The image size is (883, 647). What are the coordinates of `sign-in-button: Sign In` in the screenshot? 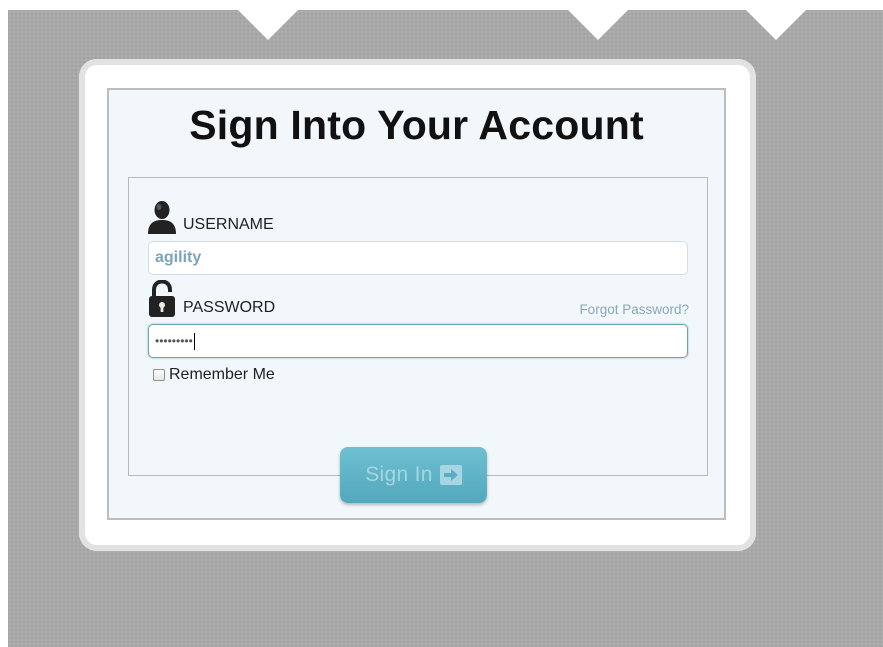 It's located at (413, 475).